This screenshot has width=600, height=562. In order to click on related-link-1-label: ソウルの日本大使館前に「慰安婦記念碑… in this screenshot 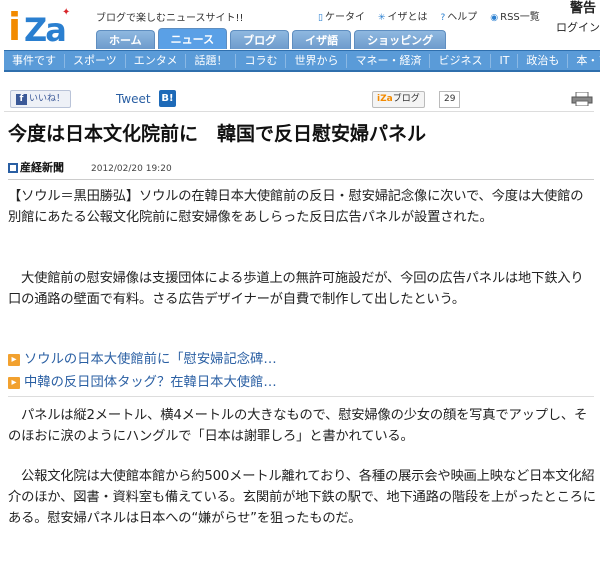, I will do `click(150, 359)`.